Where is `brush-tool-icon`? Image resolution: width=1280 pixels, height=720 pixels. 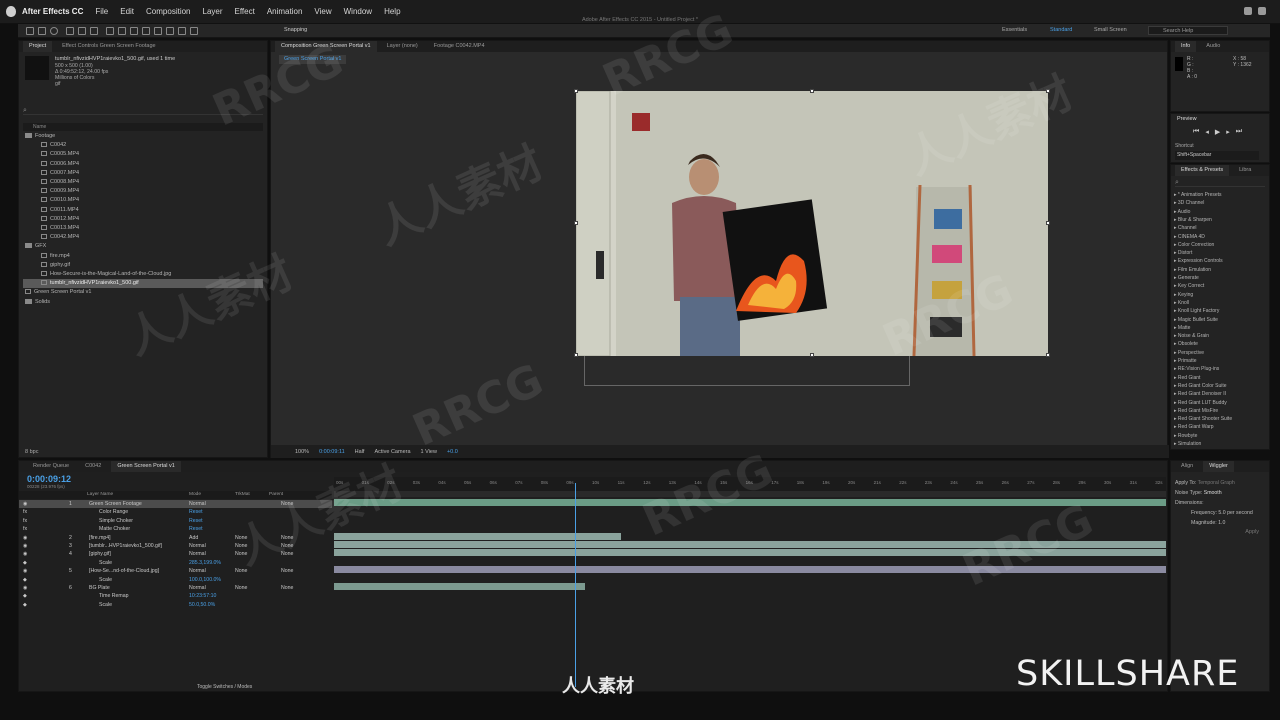 brush-tool-icon is located at coordinates (146, 31).